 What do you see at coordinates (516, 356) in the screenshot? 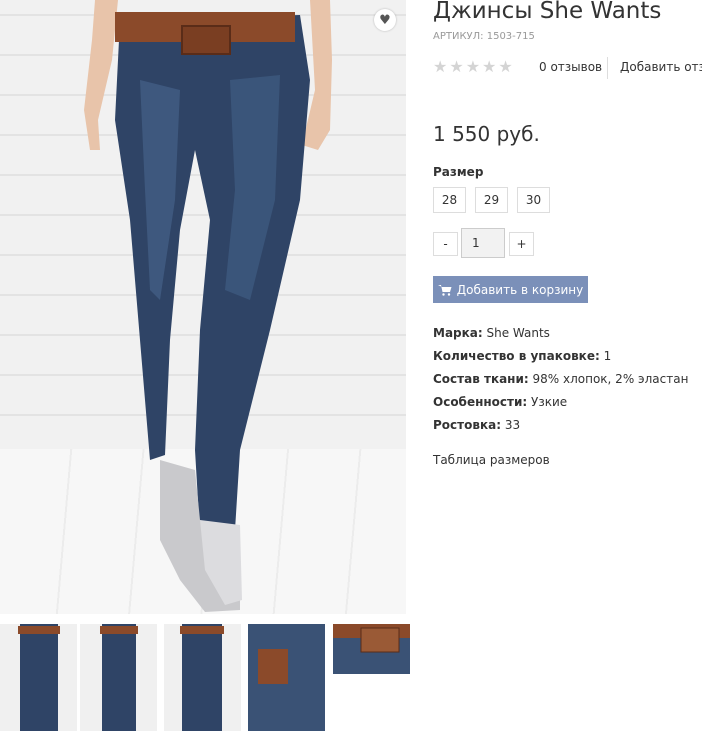
I see `attribute-key: Количество в упаковке:` at bounding box center [516, 356].